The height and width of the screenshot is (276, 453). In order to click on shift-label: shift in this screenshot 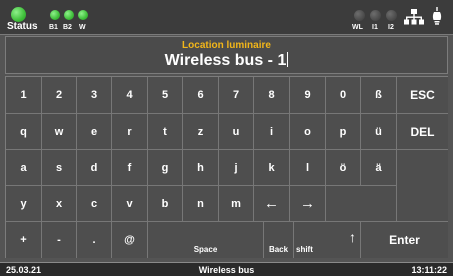, I will do `click(304, 249)`.